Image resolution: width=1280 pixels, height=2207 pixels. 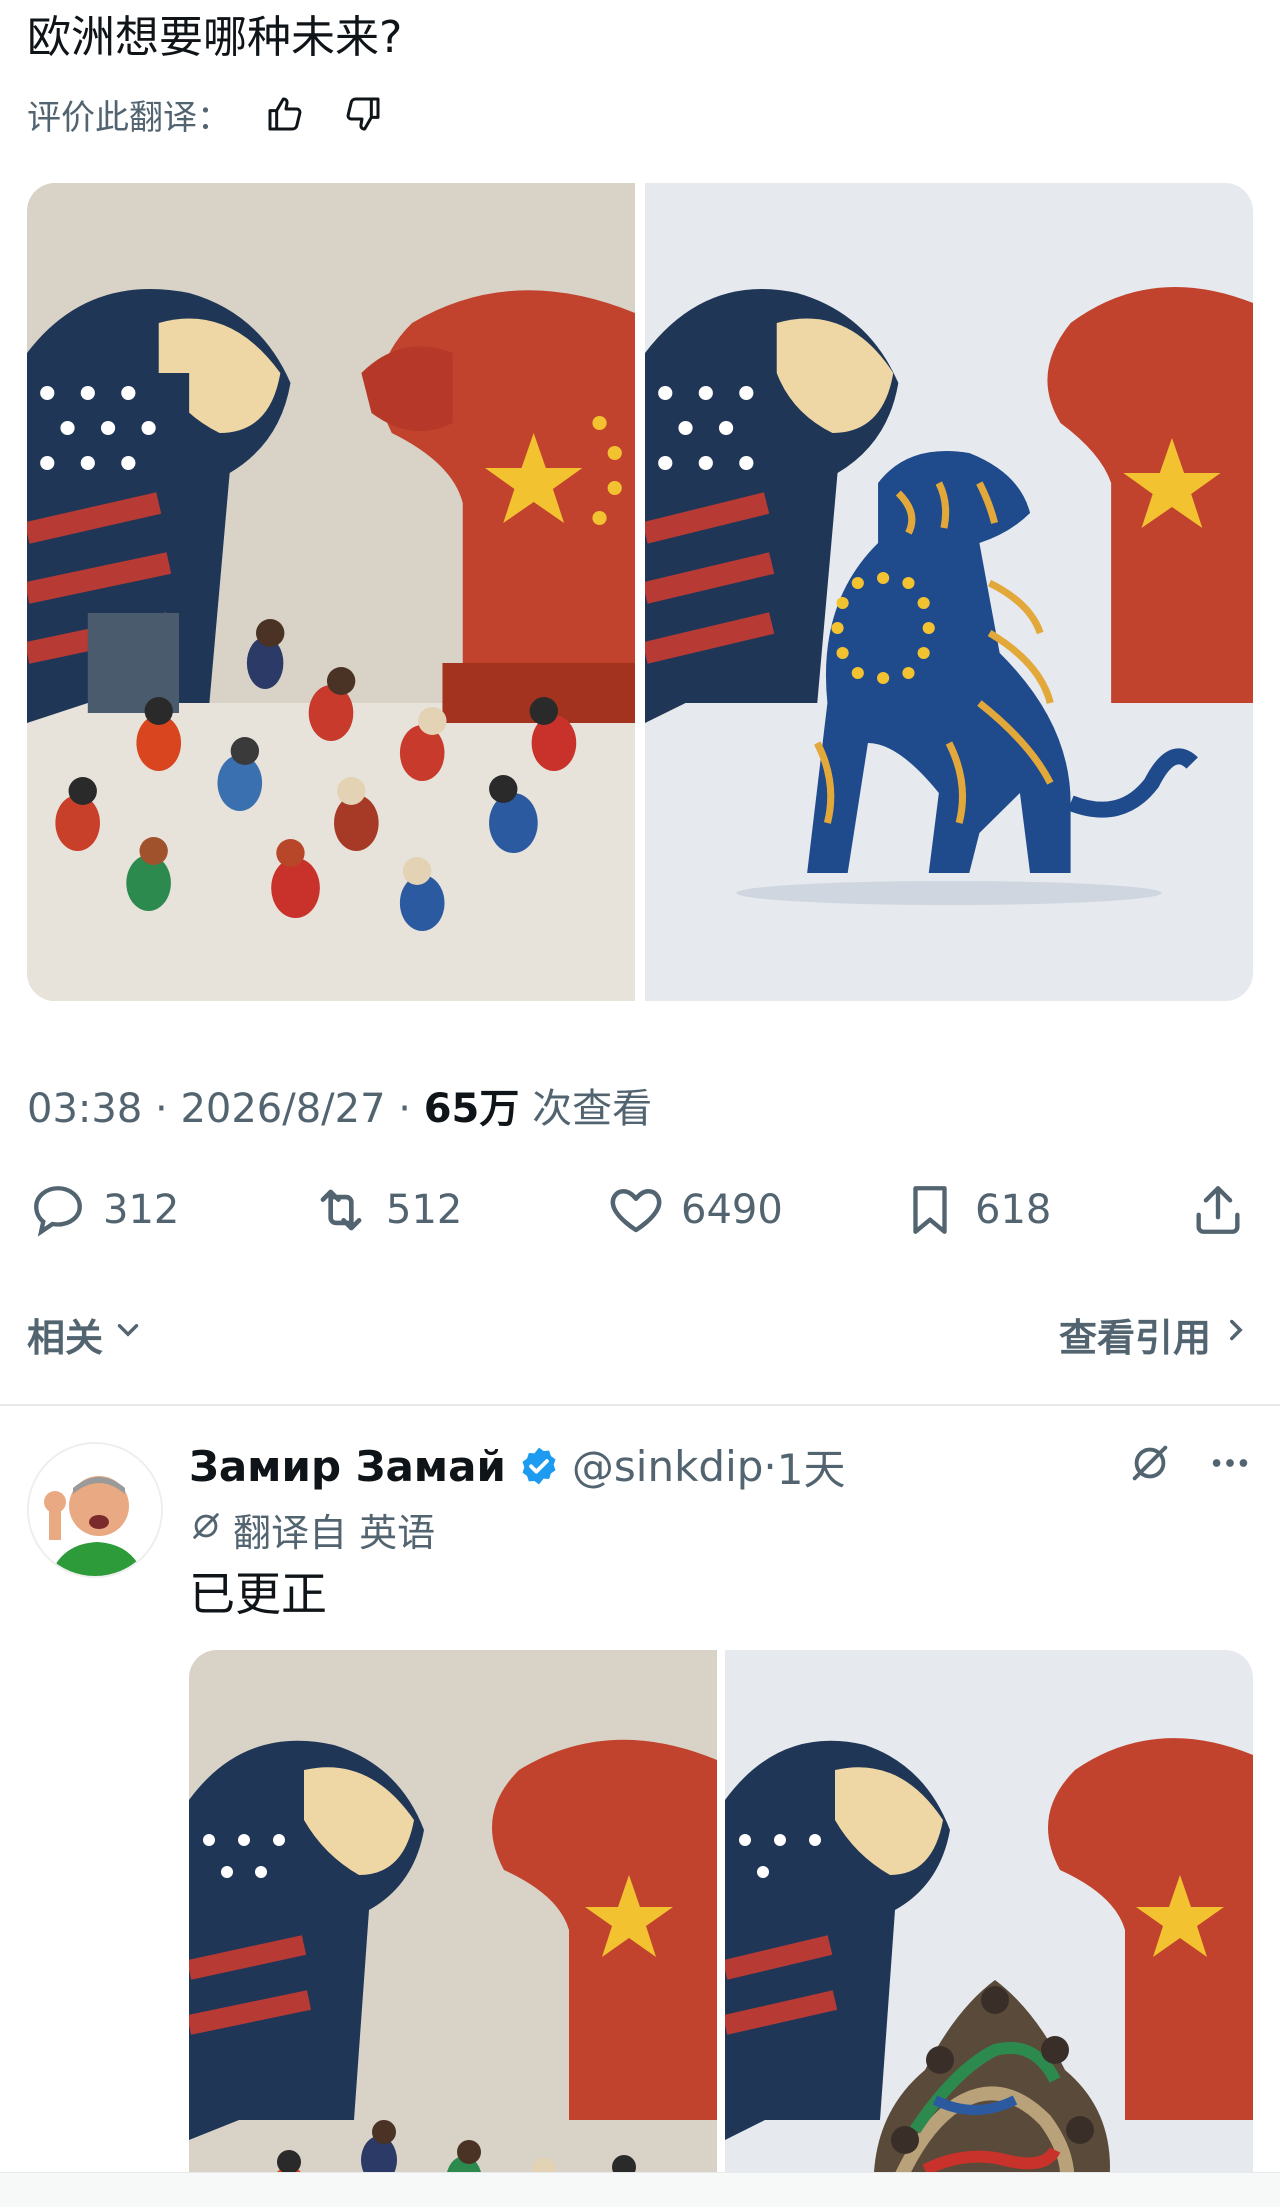 I want to click on reply-button: 312, so click(x=103, y=1210).